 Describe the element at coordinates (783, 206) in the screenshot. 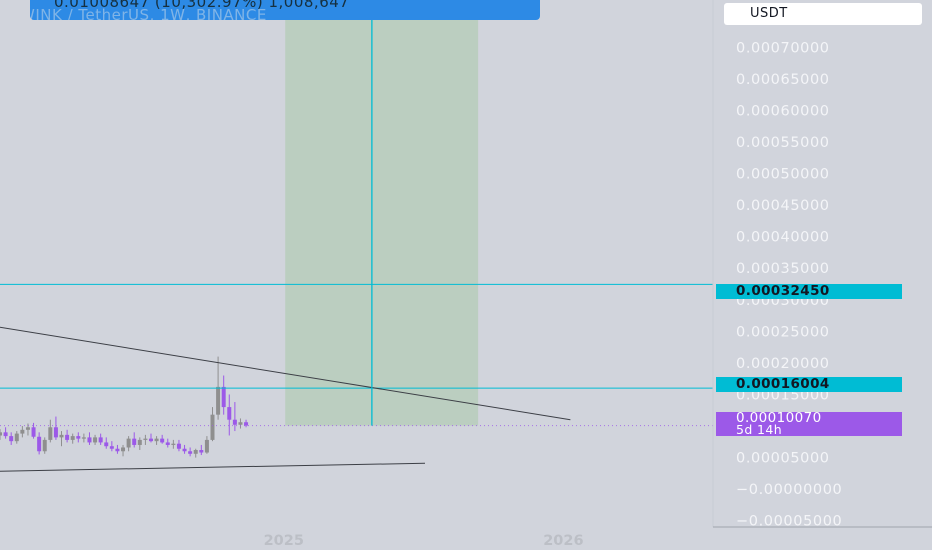

I see `y-axis-tick-label: 0.00045000` at that location.